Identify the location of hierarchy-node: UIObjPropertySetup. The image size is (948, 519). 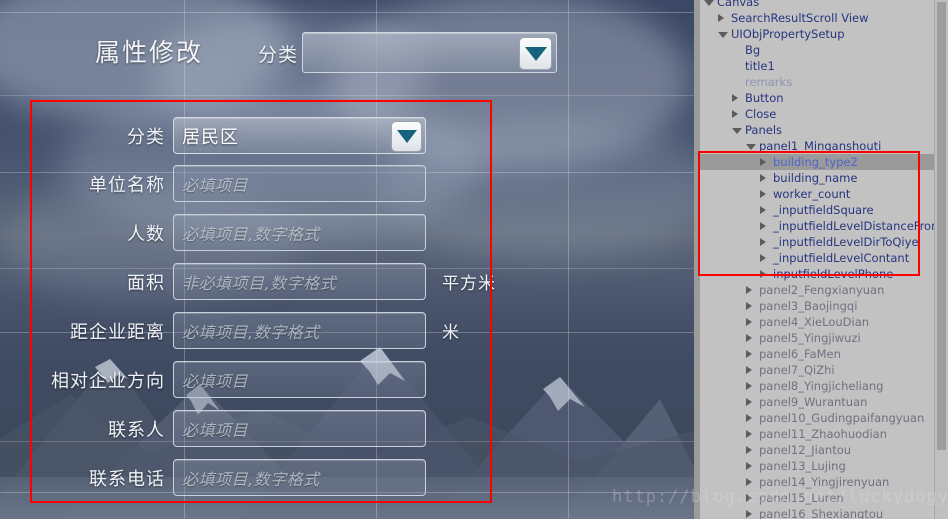
(821, 34).